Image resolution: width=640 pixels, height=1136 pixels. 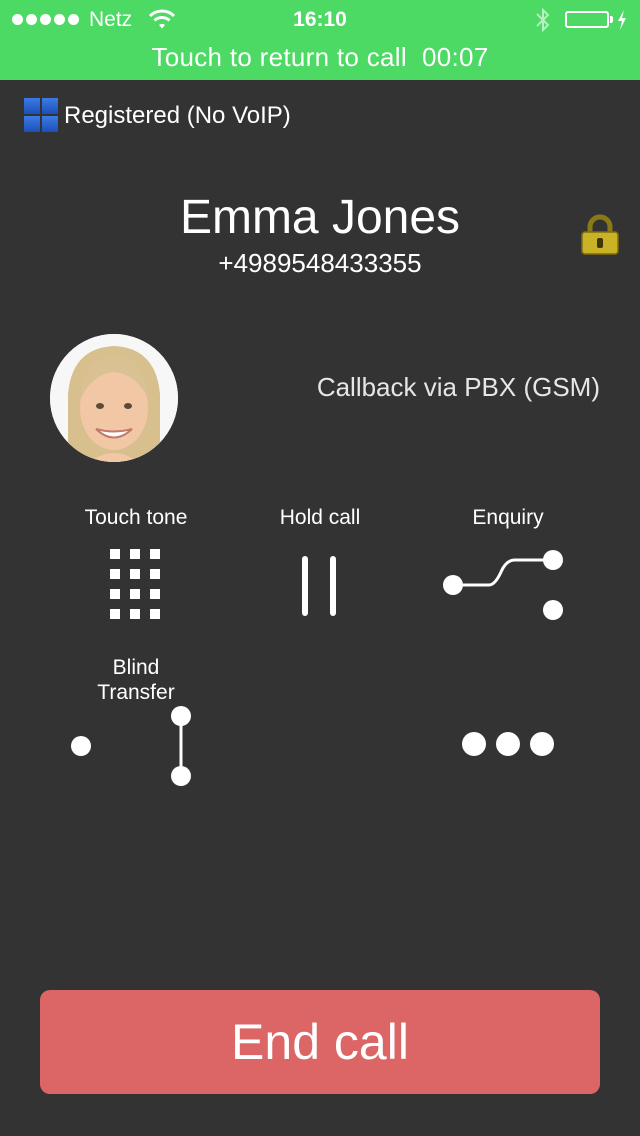 What do you see at coordinates (320, 517) in the screenshot?
I see `hold-call-label: Hold call` at bounding box center [320, 517].